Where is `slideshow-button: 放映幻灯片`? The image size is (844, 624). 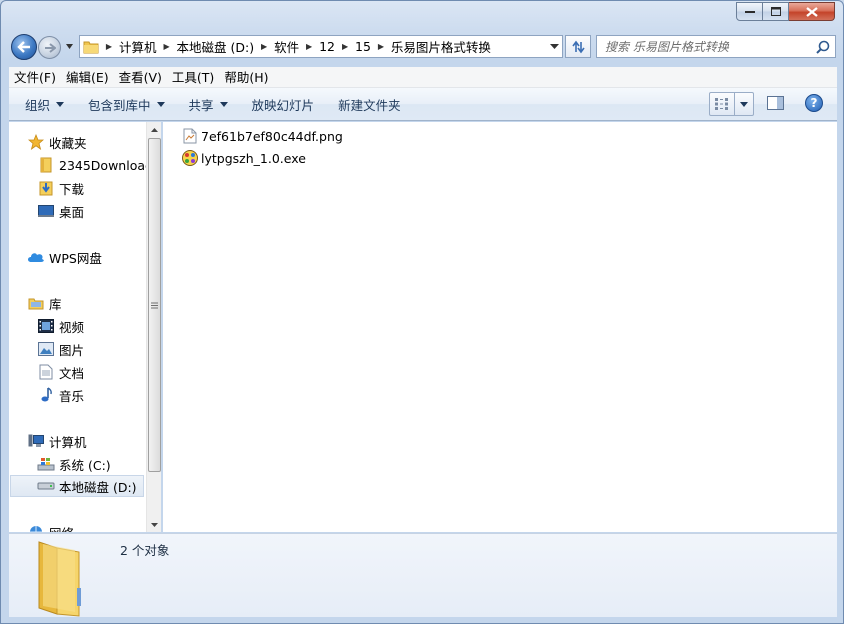
slideshow-button: 放映幻灯片 is located at coordinates (283, 104).